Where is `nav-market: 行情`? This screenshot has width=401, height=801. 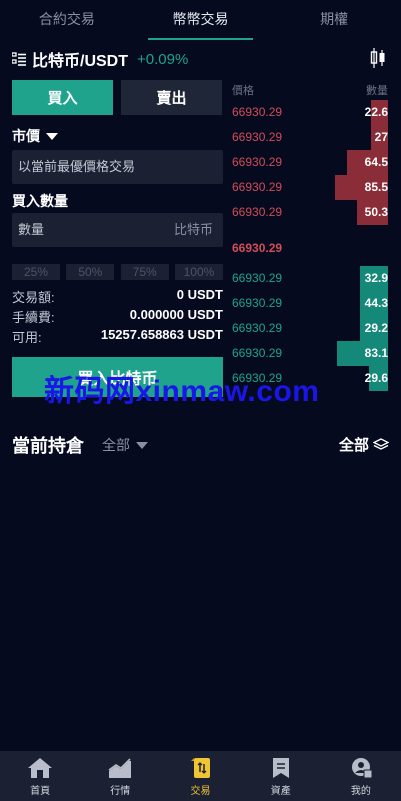
nav-market: 行情 is located at coordinates (120, 776).